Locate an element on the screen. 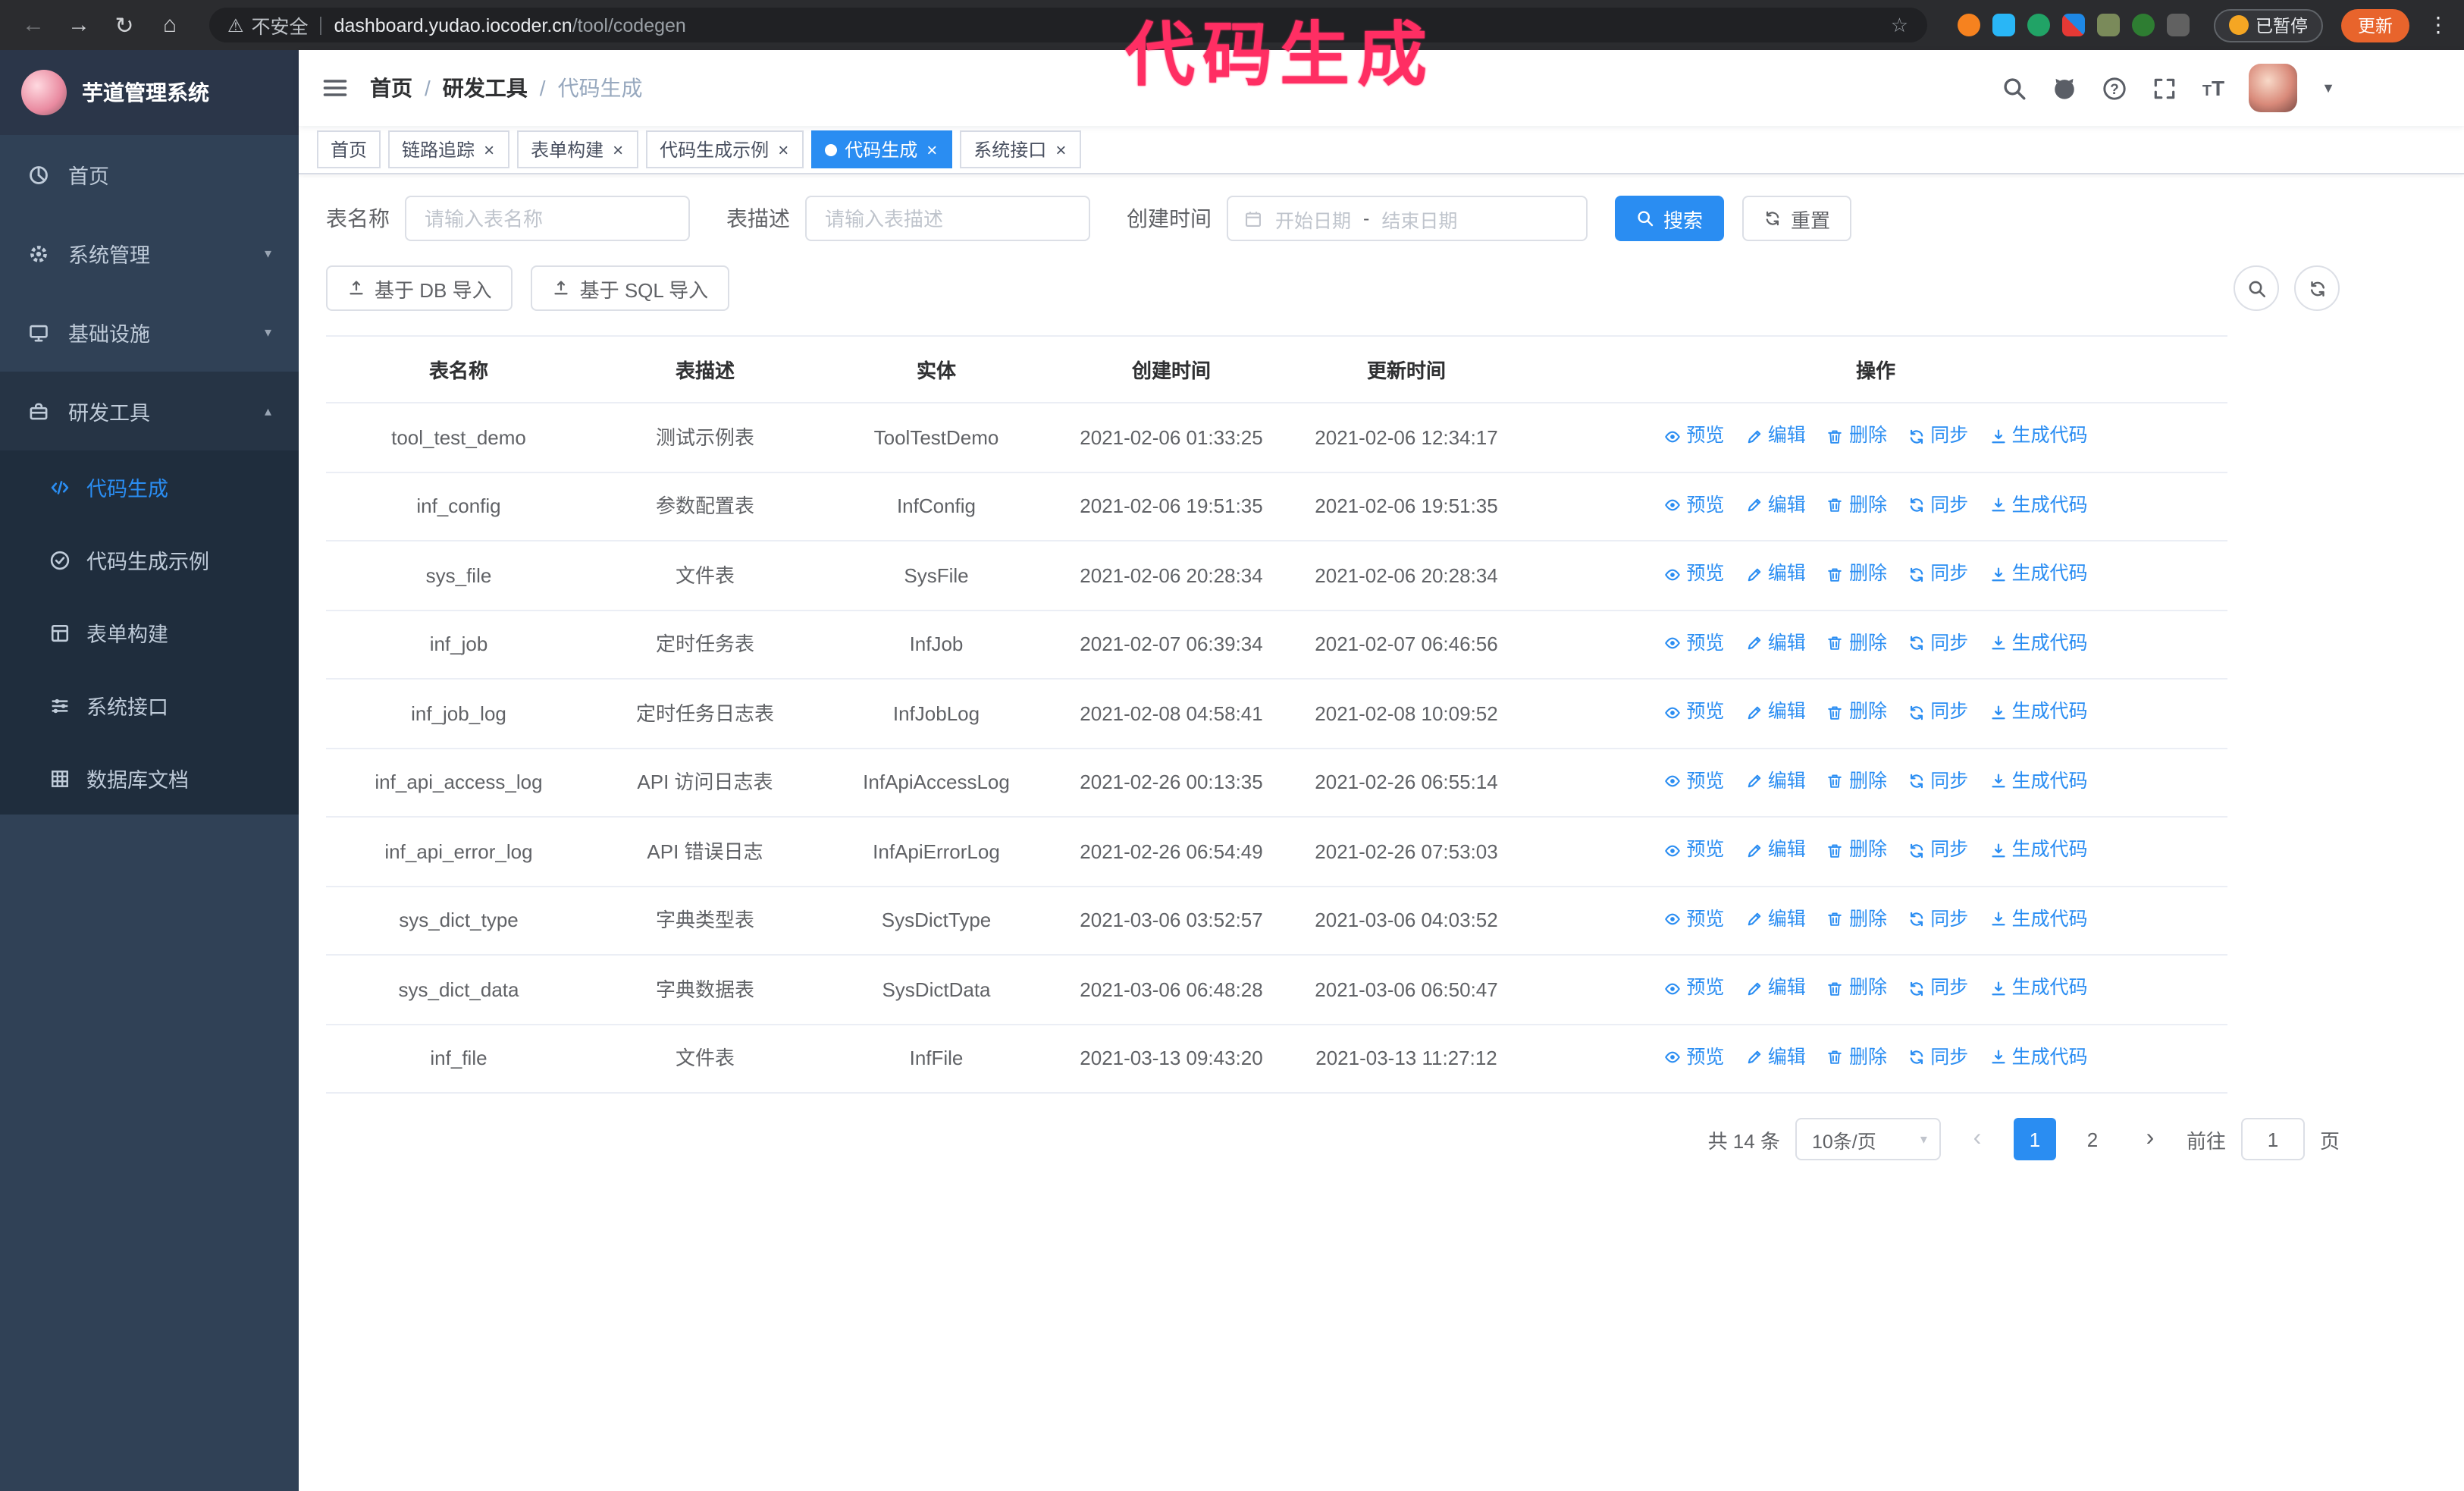 This screenshot has height=1491, width=2464. reset-button: 重置 is located at coordinates (1797, 218).